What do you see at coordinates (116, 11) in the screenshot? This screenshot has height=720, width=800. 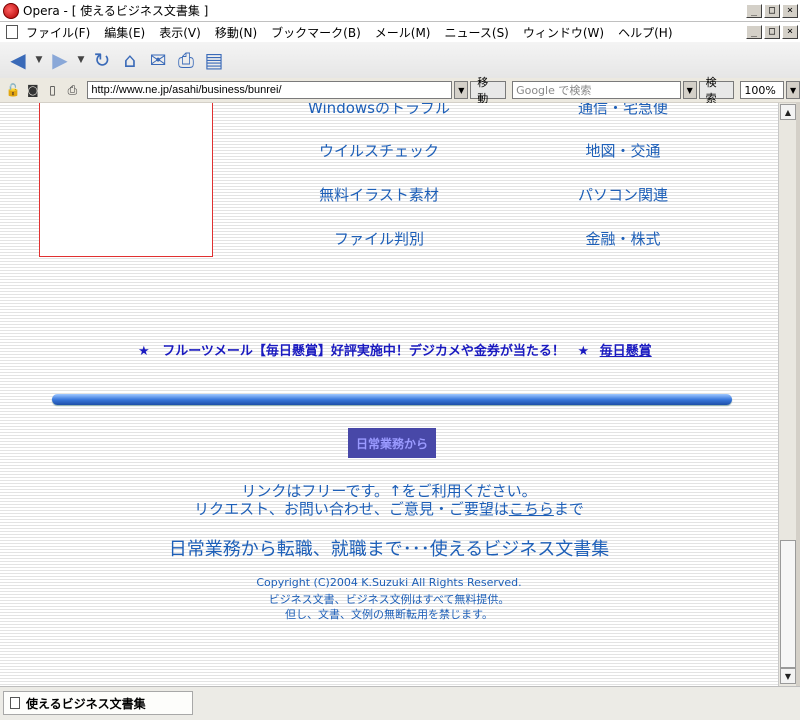 I see `window-title: Opera - [ 使えるビジネス文書集 ]` at bounding box center [116, 11].